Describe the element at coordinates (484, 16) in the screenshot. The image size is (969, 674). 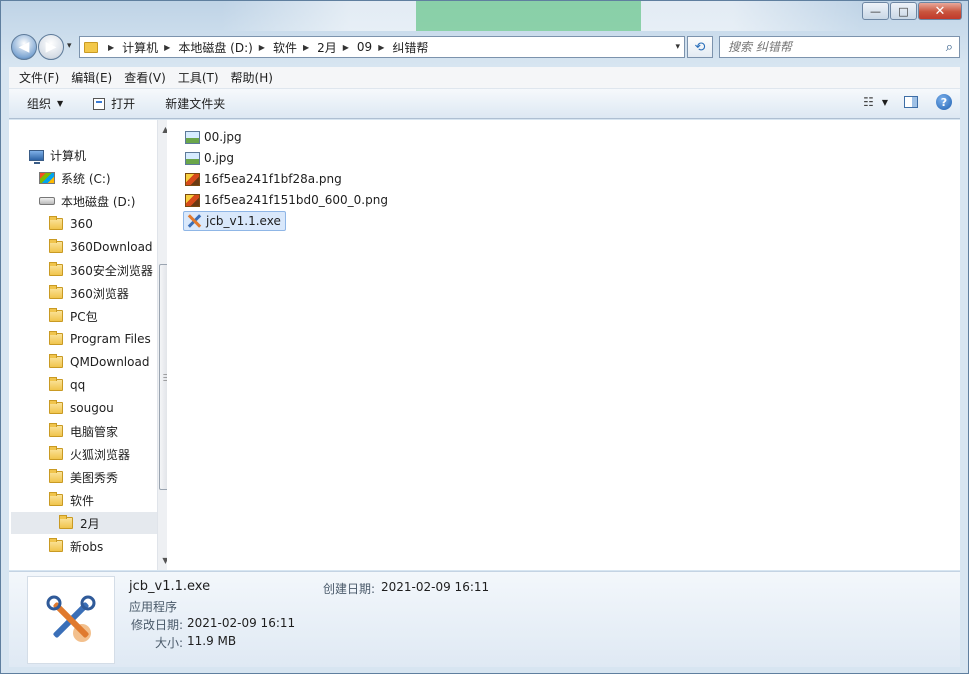
I see `title-bar: — □ ✕` at that location.